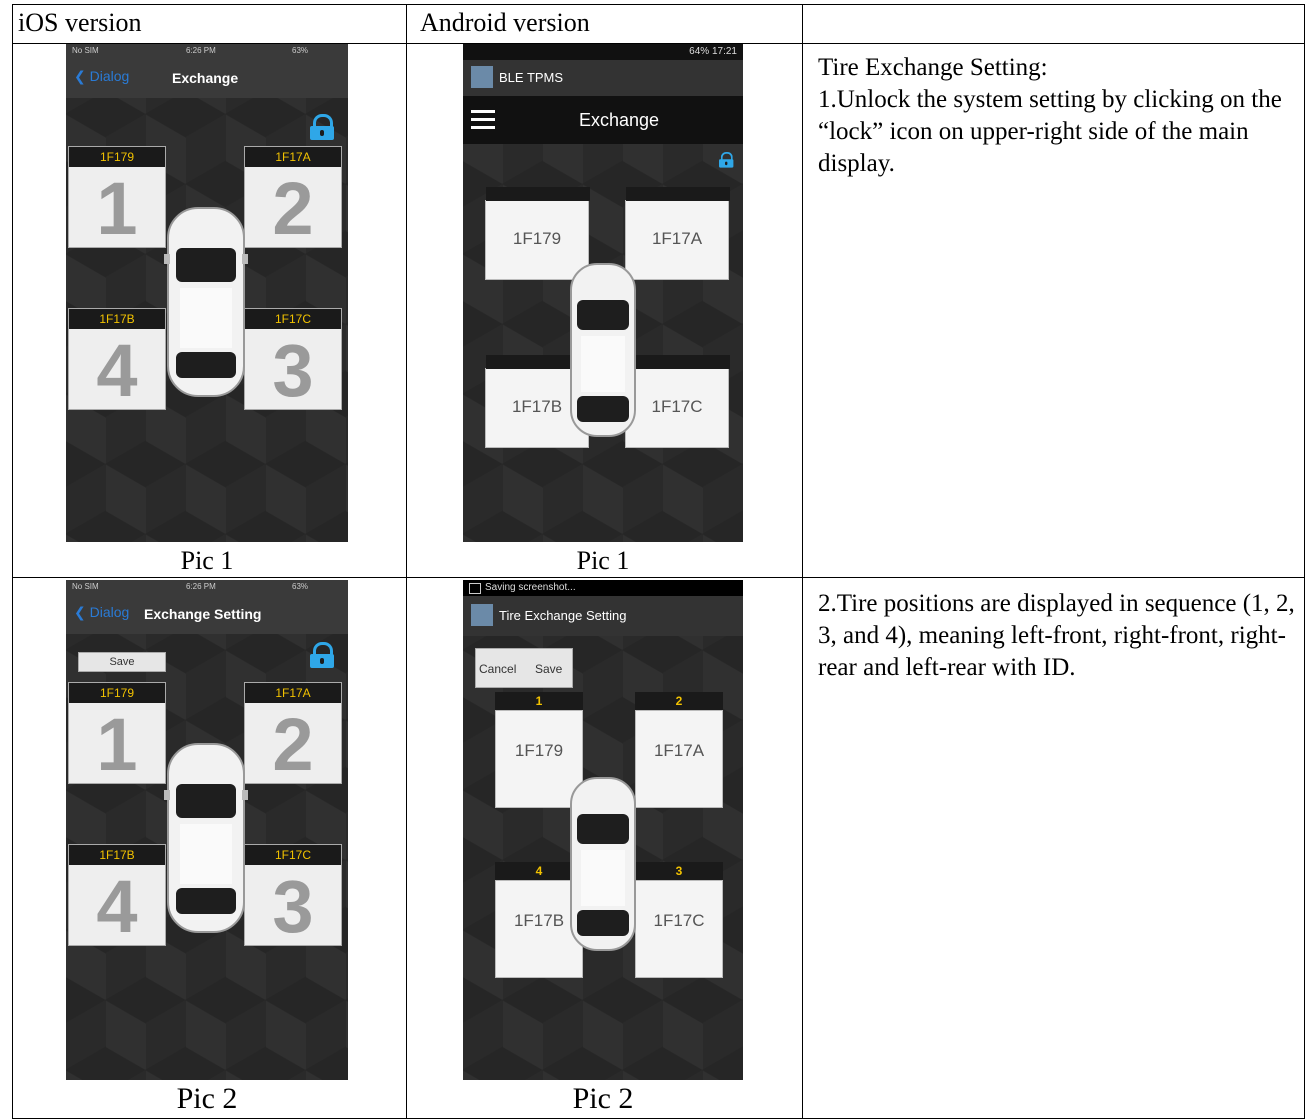 The image size is (1307, 1120). I want to click on caption-android-pic1: Pic 1, so click(603, 560).